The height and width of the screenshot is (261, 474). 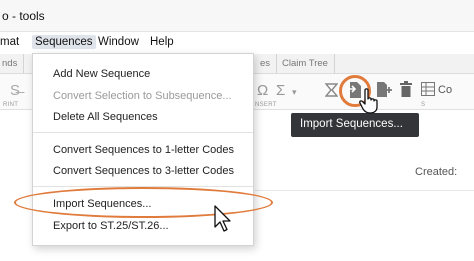 I want to click on menu-window: Window, so click(x=118, y=42).